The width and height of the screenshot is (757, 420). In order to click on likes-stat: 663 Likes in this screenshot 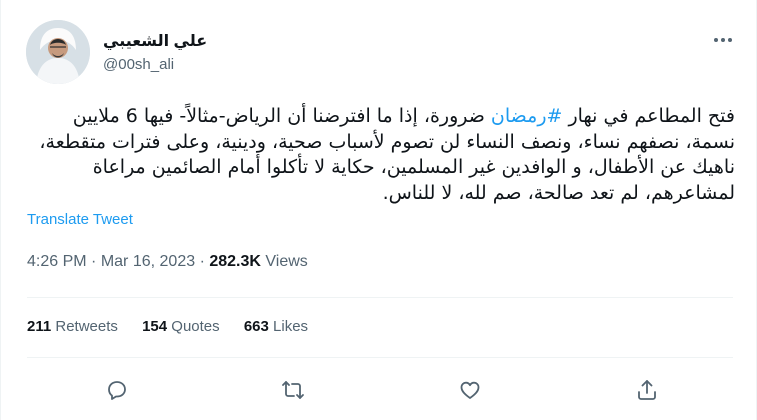, I will do `click(276, 326)`.